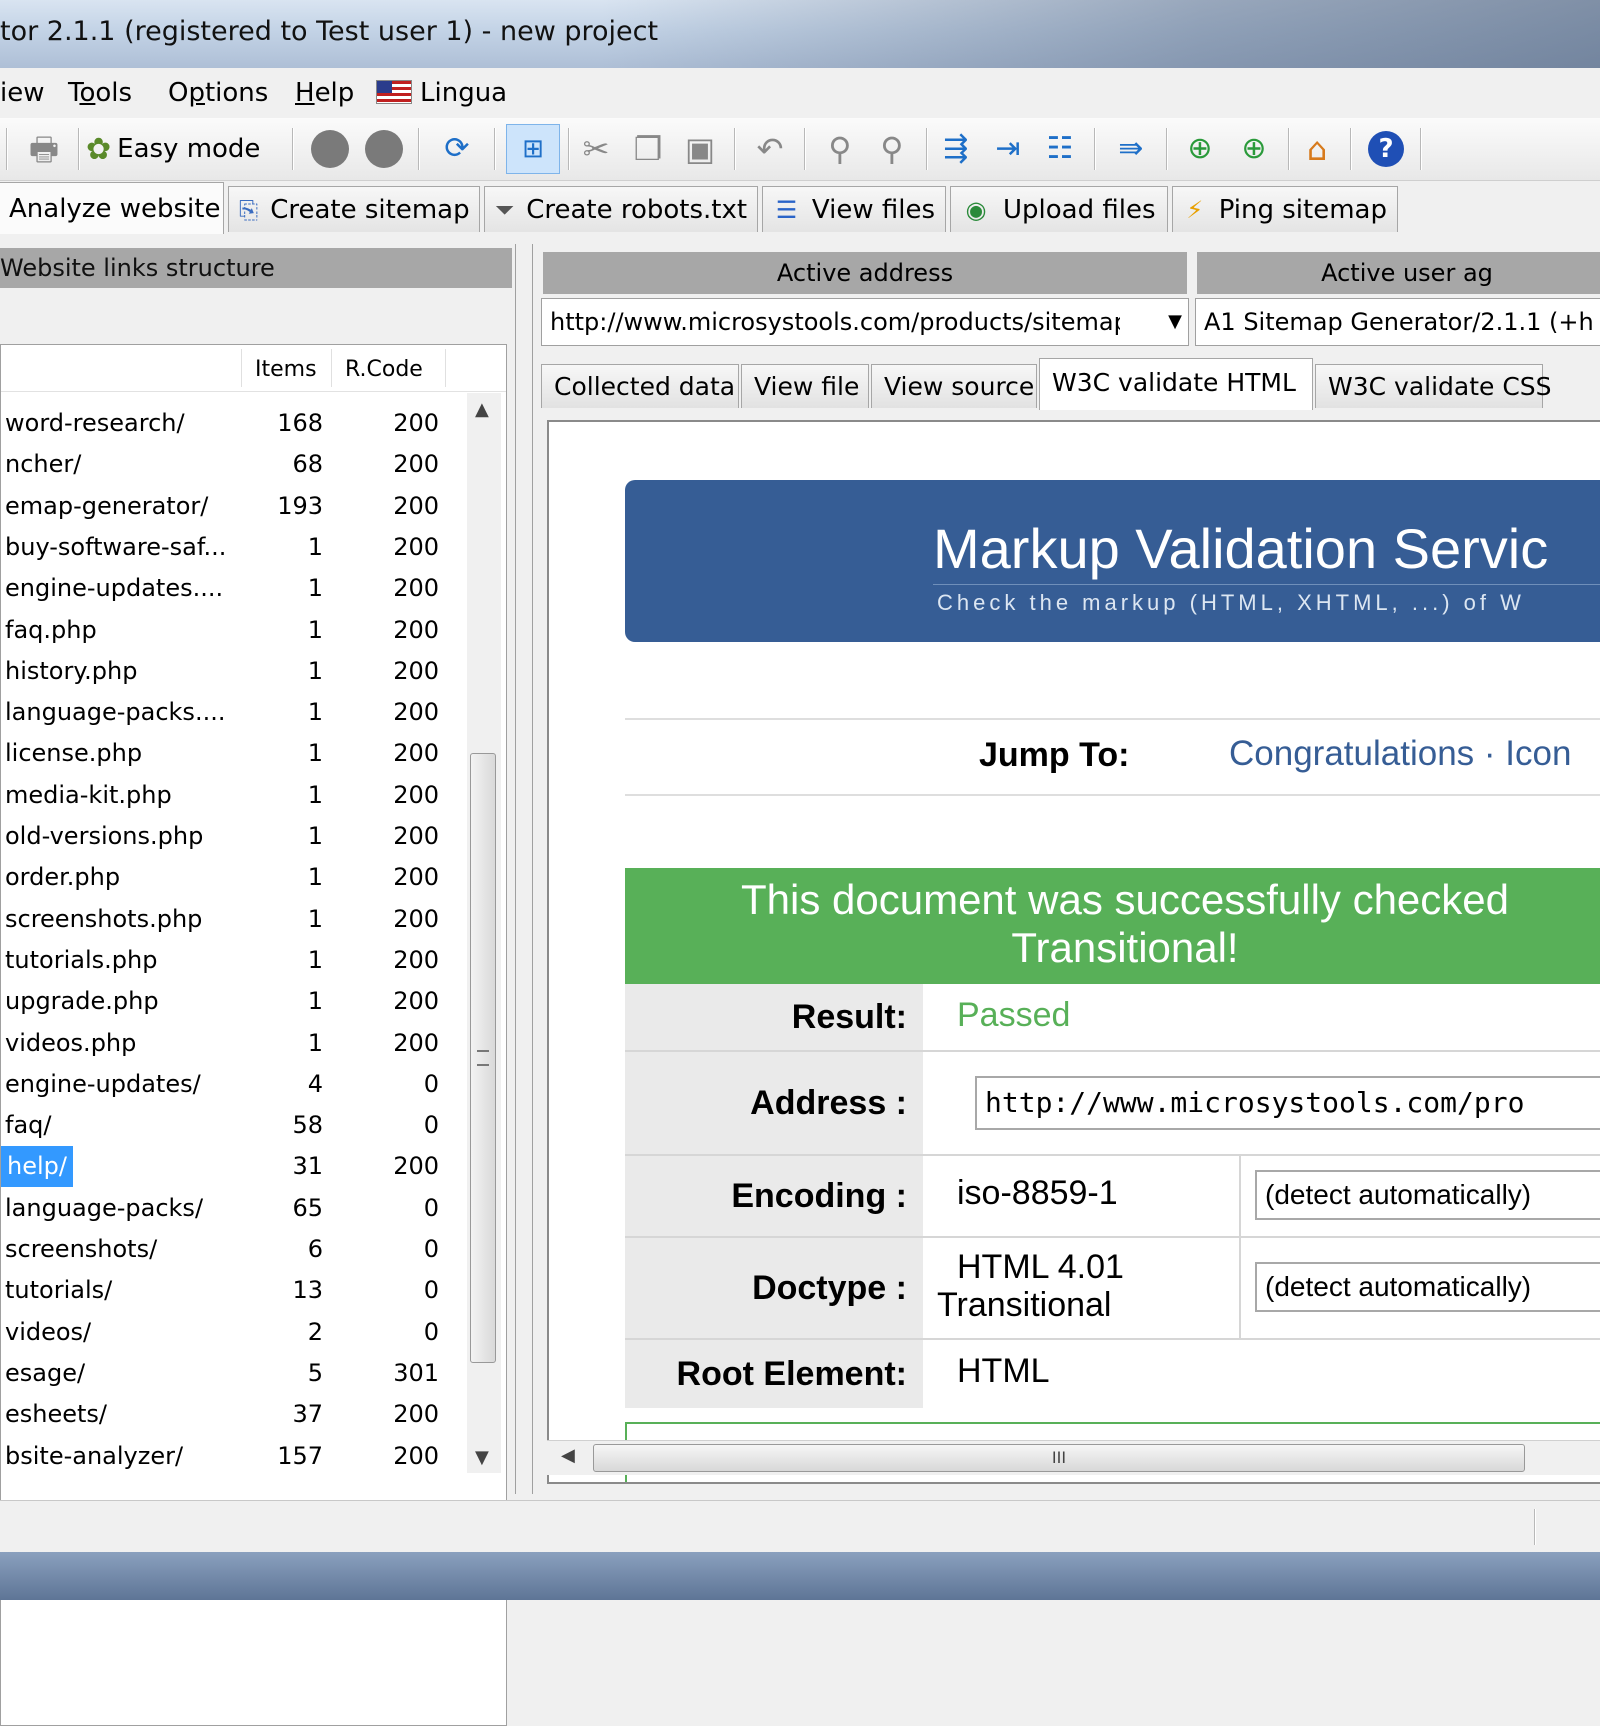 Image resolution: width=1600 pixels, height=1726 pixels. What do you see at coordinates (236, 836) in the screenshot?
I see `tree-row: old-versions.php 1 200` at bounding box center [236, 836].